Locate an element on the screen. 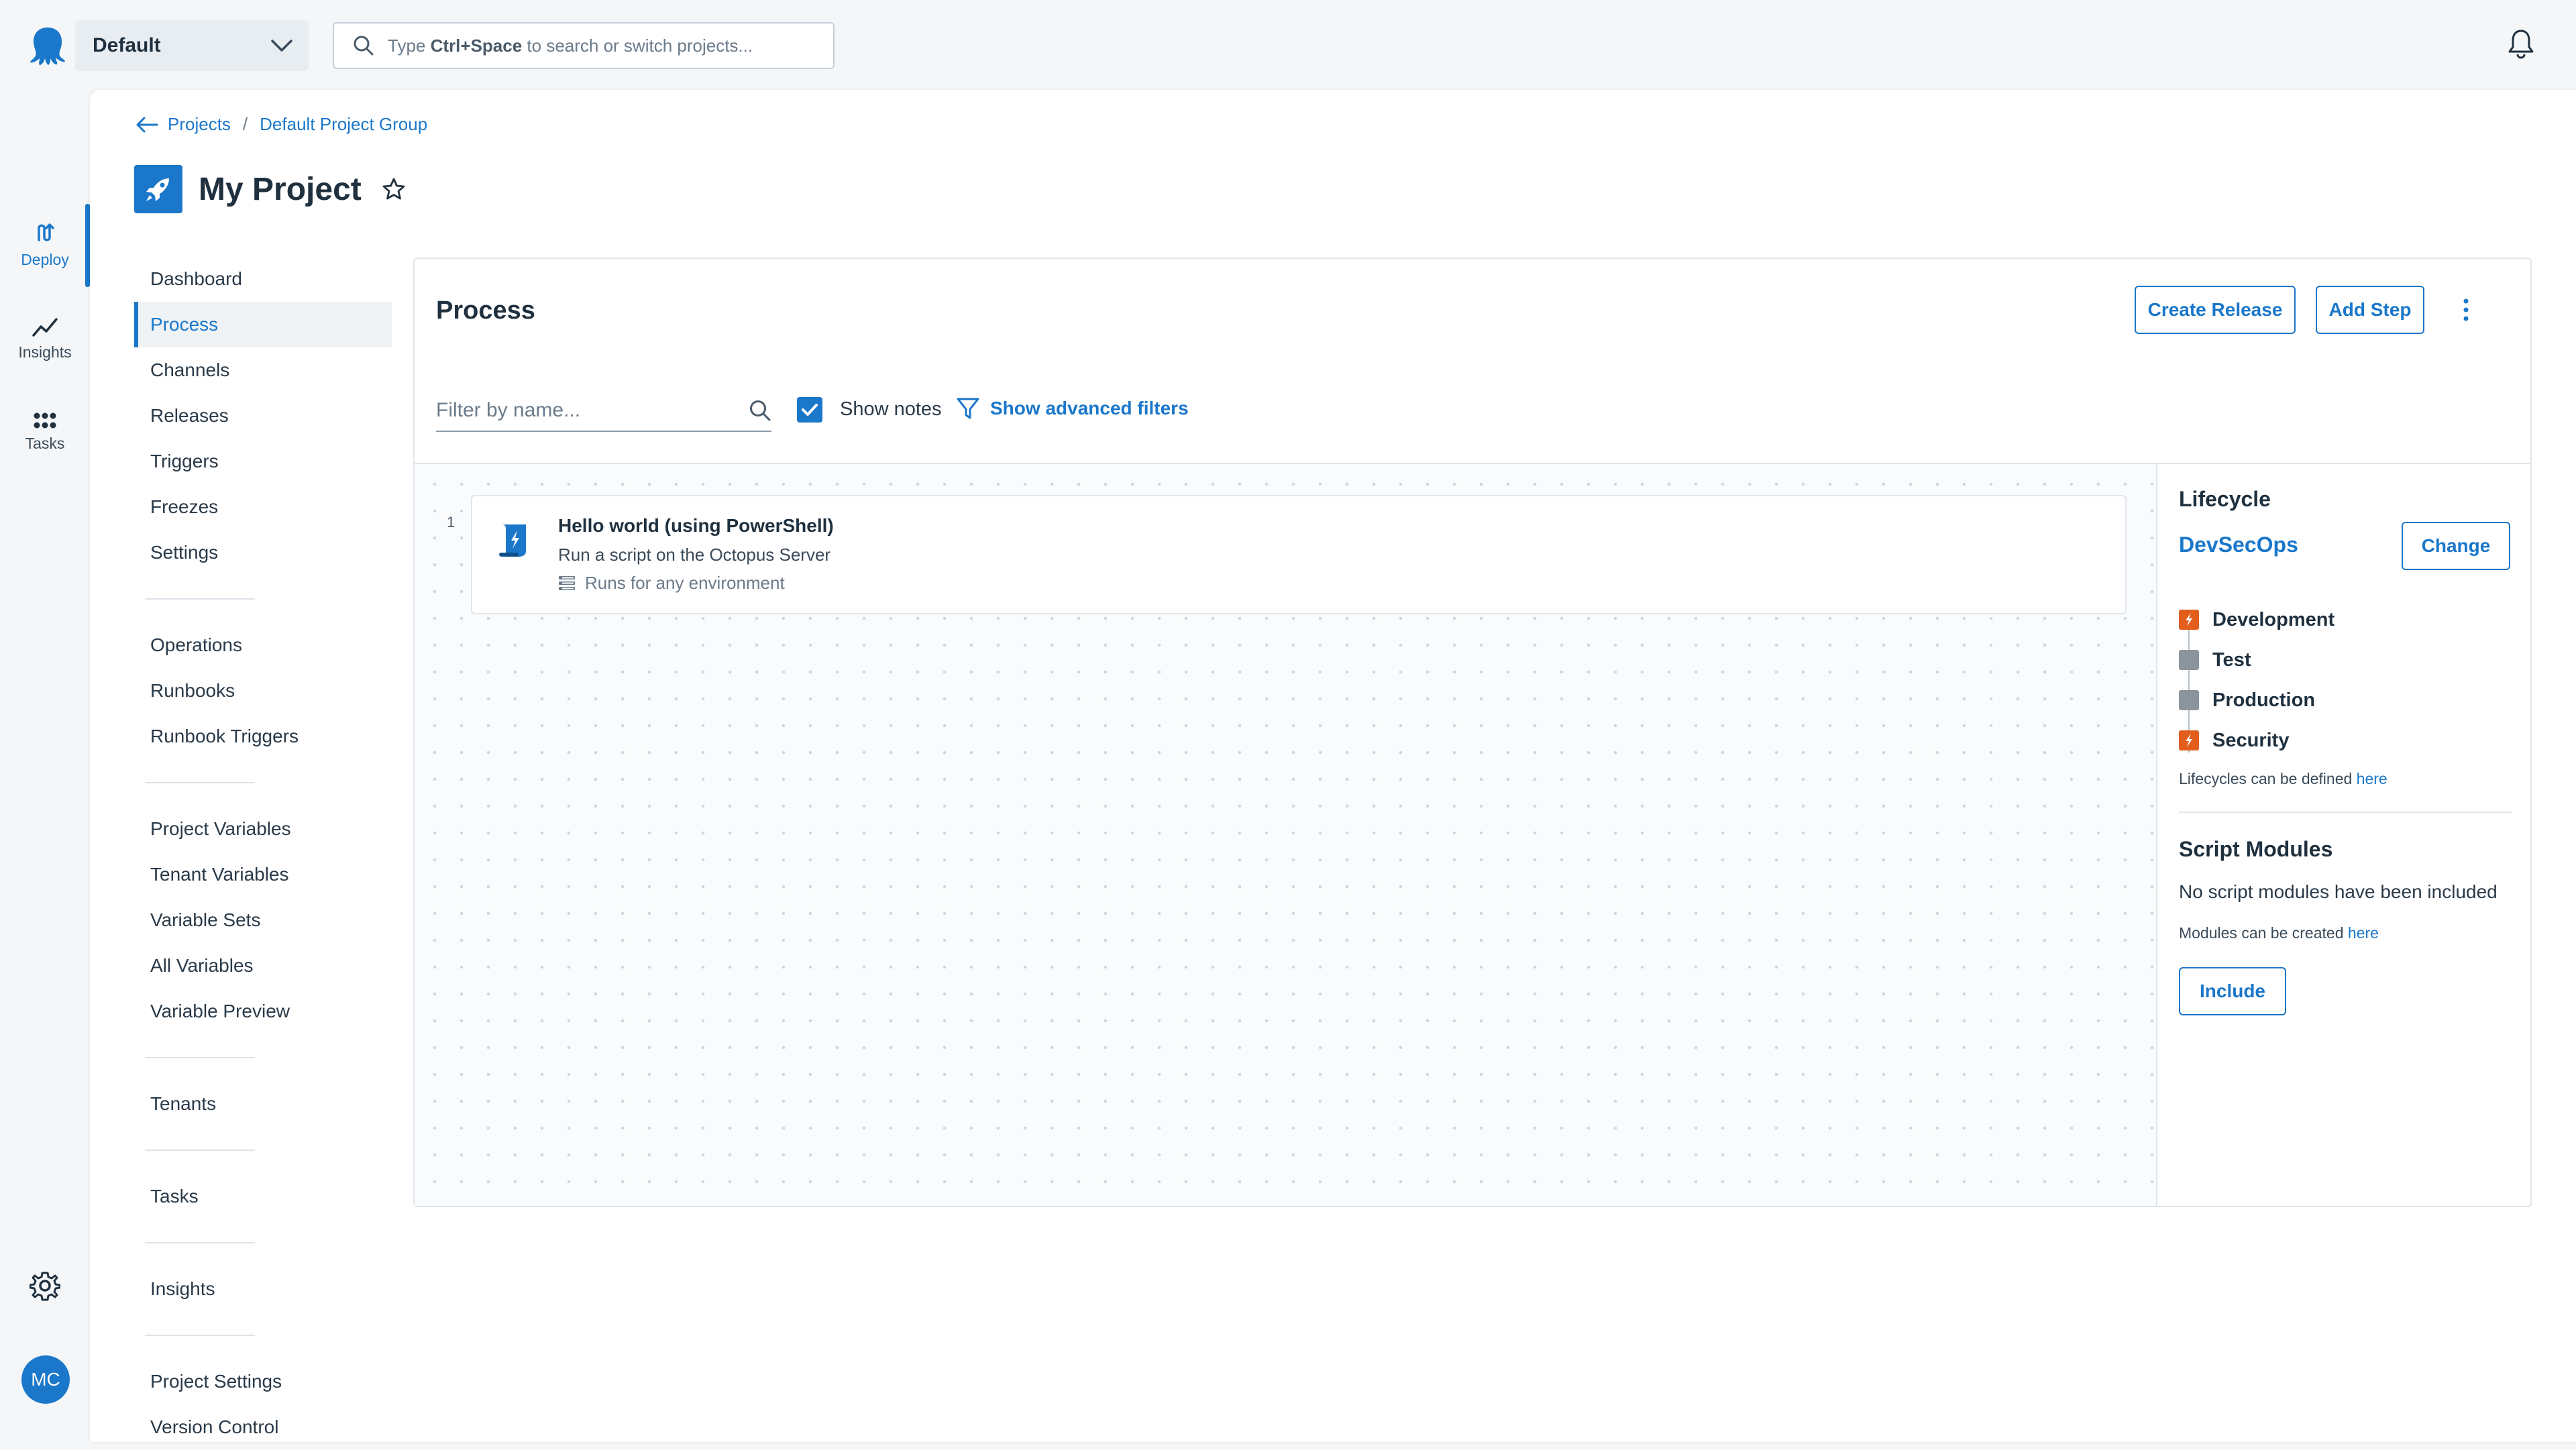 The width and height of the screenshot is (2576, 1450). show-advanced-filters-button: Show advanced filters is located at coordinates (1072, 408).